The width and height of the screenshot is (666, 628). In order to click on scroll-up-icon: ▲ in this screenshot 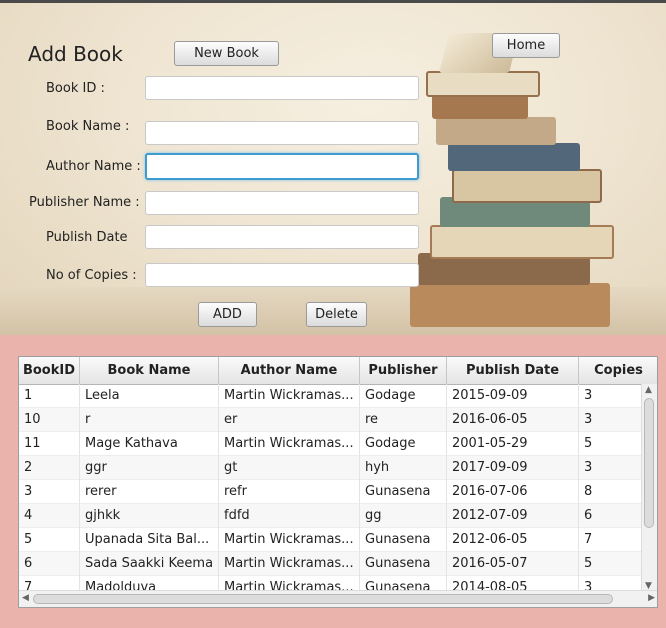, I will do `click(648, 390)`.